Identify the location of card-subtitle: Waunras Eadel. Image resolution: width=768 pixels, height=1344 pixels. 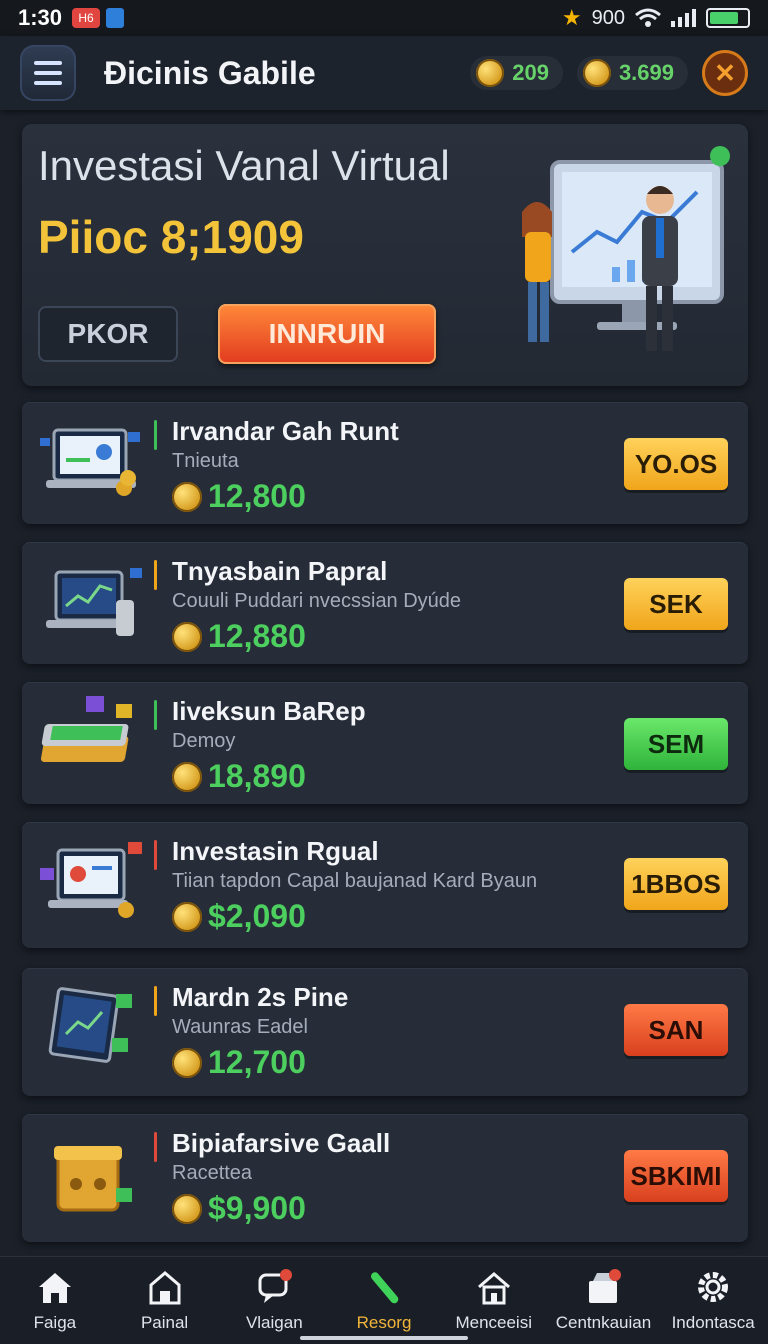
(240, 1027).